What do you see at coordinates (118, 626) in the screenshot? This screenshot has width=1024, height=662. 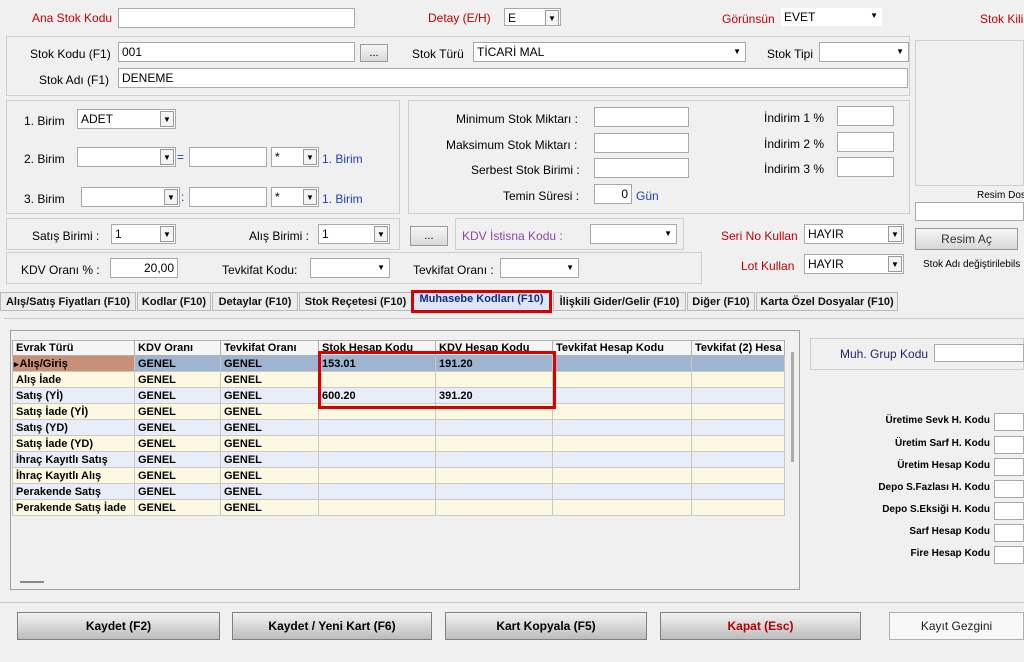 I see `kaydet-button: Kaydet (F2)` at bounding box center [118, 626].